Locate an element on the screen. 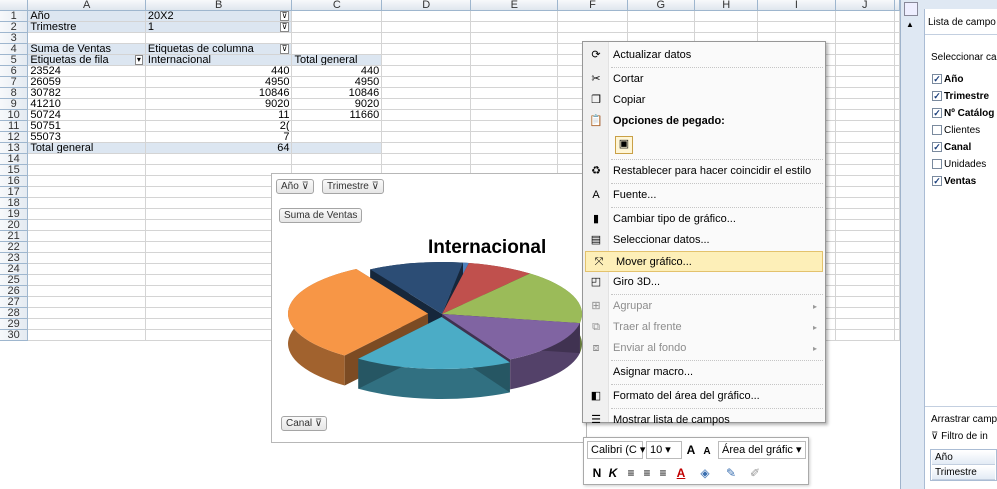 This screenshot has height=489, width=997. row-header: 20 is located at coordinates (14, 225).